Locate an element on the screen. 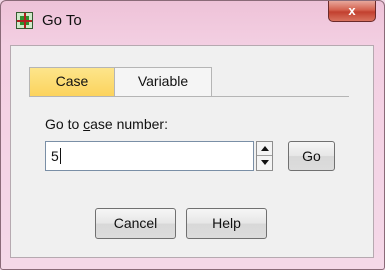  help-button: Help is located at coordinates (226, 223).